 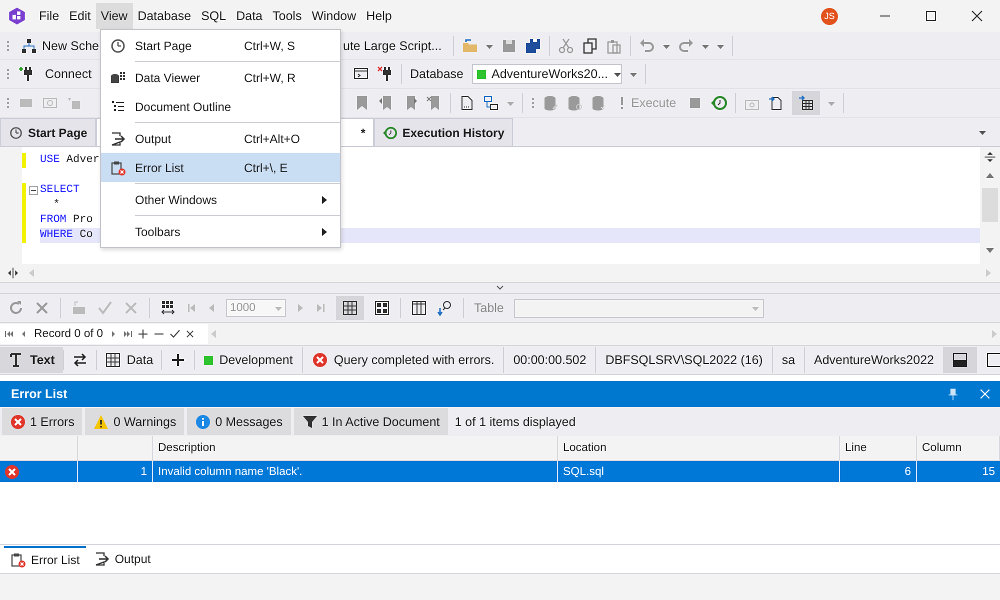 I want to click on document-tab: Execution History, so click(x=444, y=132).